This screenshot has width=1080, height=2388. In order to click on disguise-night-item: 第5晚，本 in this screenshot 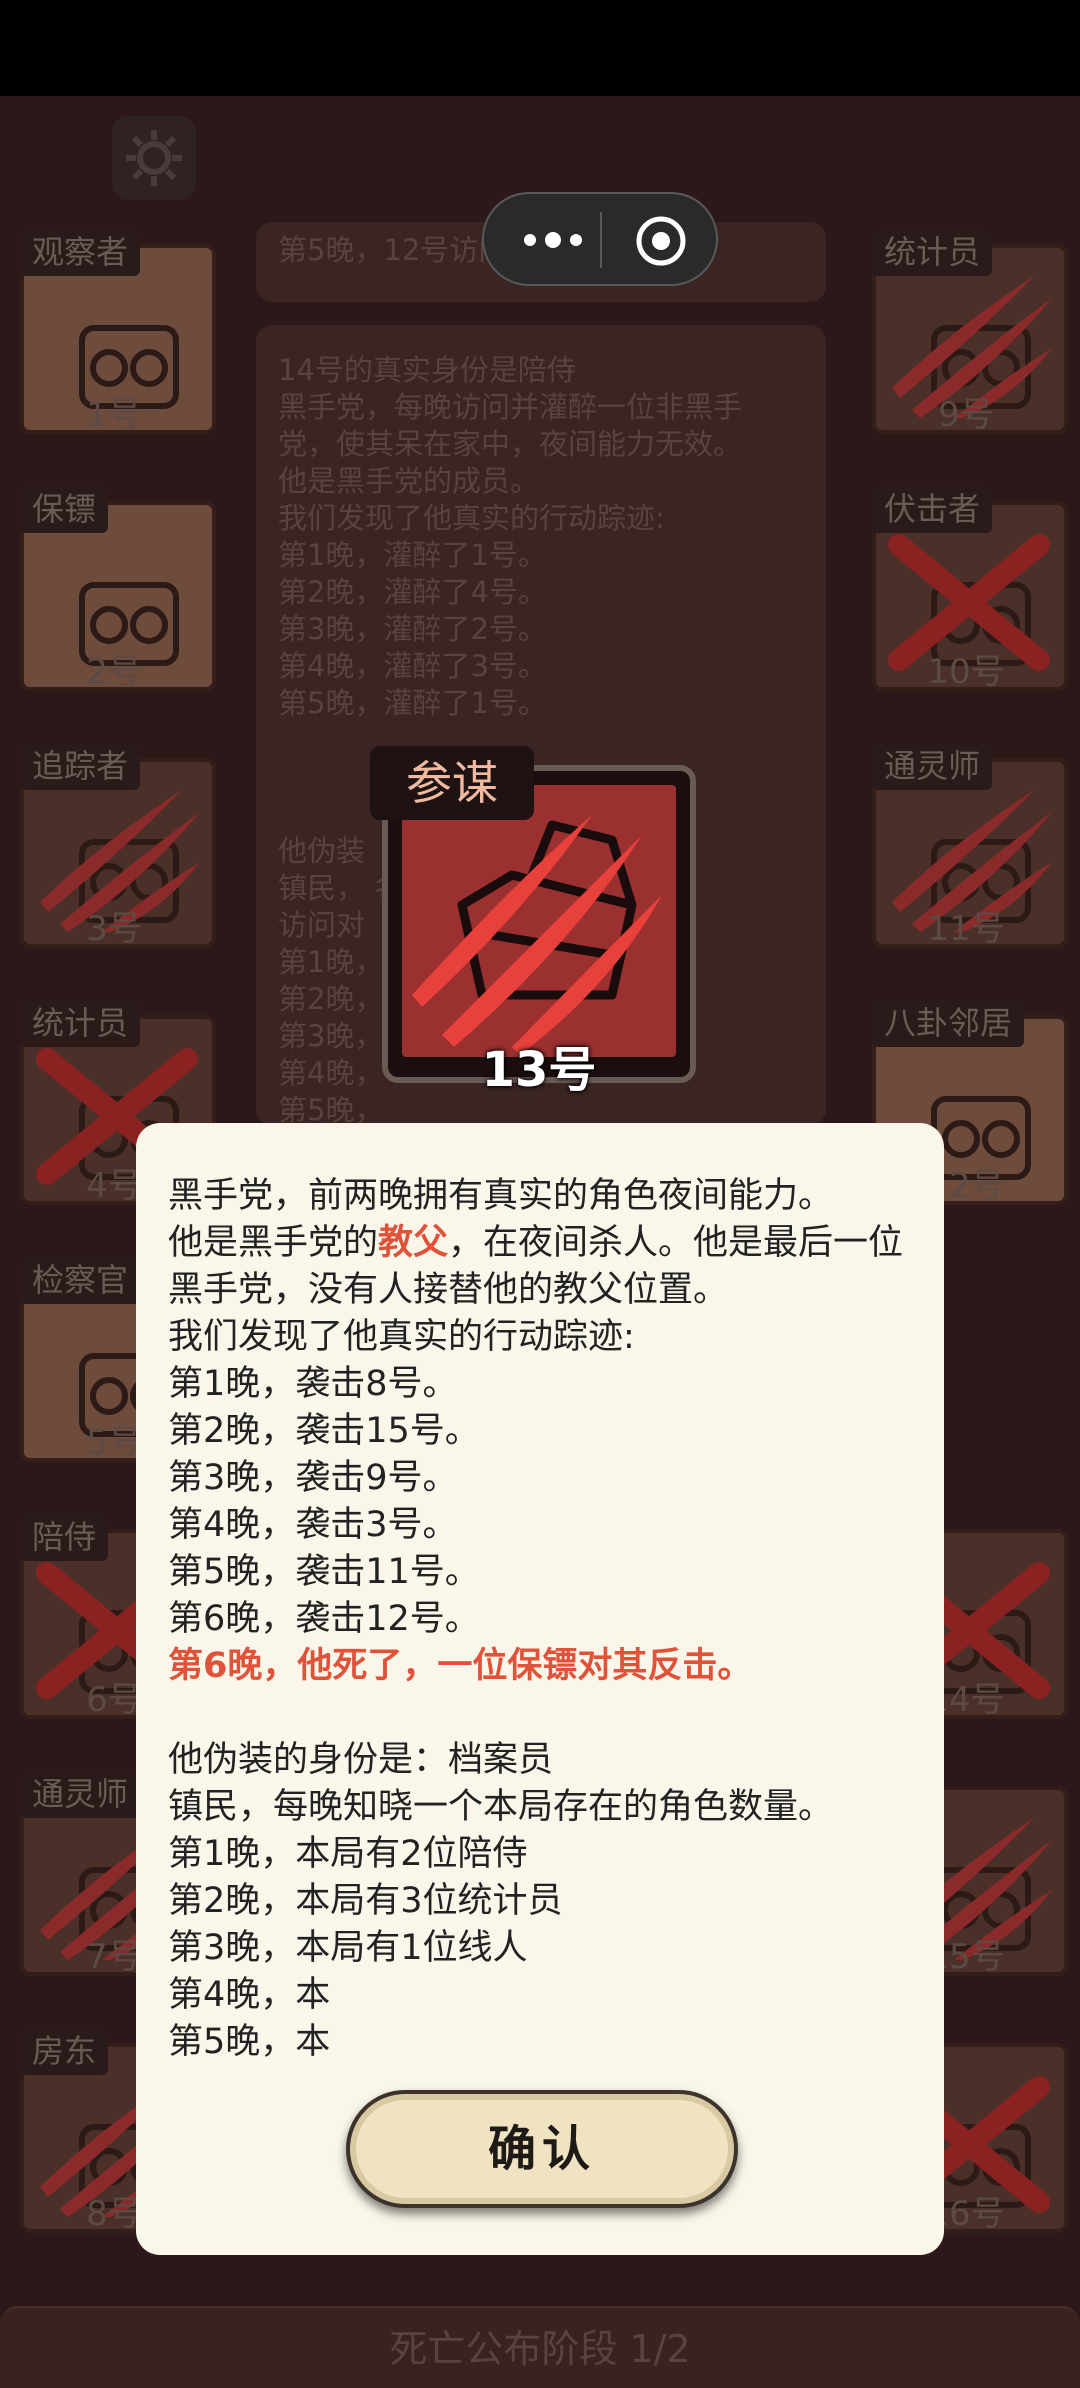, I will do `click(249, 2042)`.